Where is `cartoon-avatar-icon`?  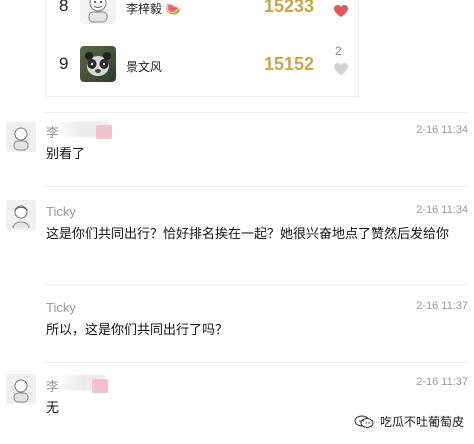
cartoon-avatar-icon is located at coordinates (98, 12).